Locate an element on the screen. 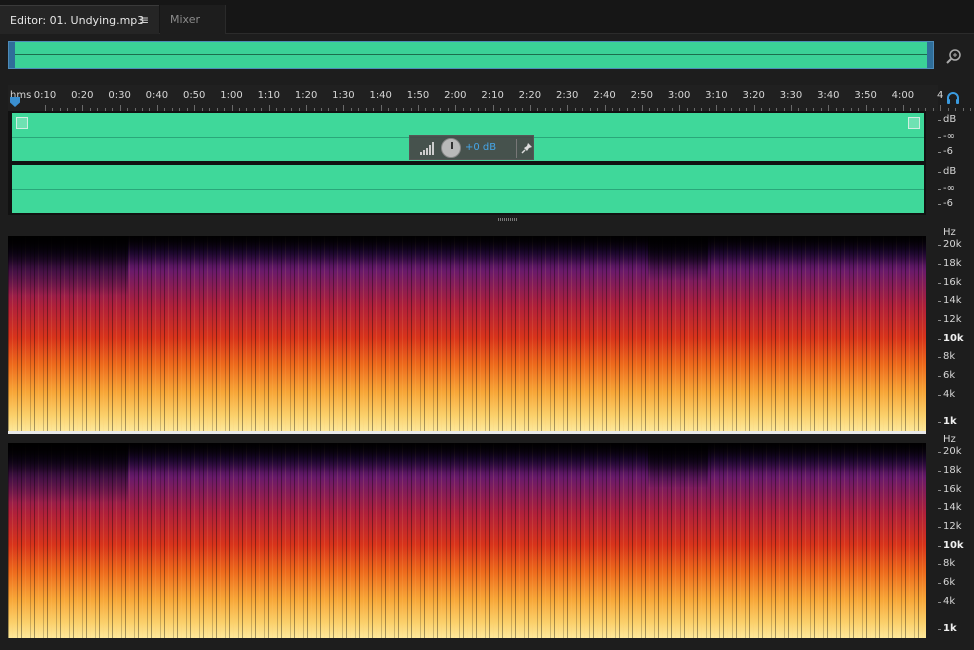 Image resolution: width=974 pixels, height=650 pixels. ruler-label: 1:40 is located at coordinates (380, 95).